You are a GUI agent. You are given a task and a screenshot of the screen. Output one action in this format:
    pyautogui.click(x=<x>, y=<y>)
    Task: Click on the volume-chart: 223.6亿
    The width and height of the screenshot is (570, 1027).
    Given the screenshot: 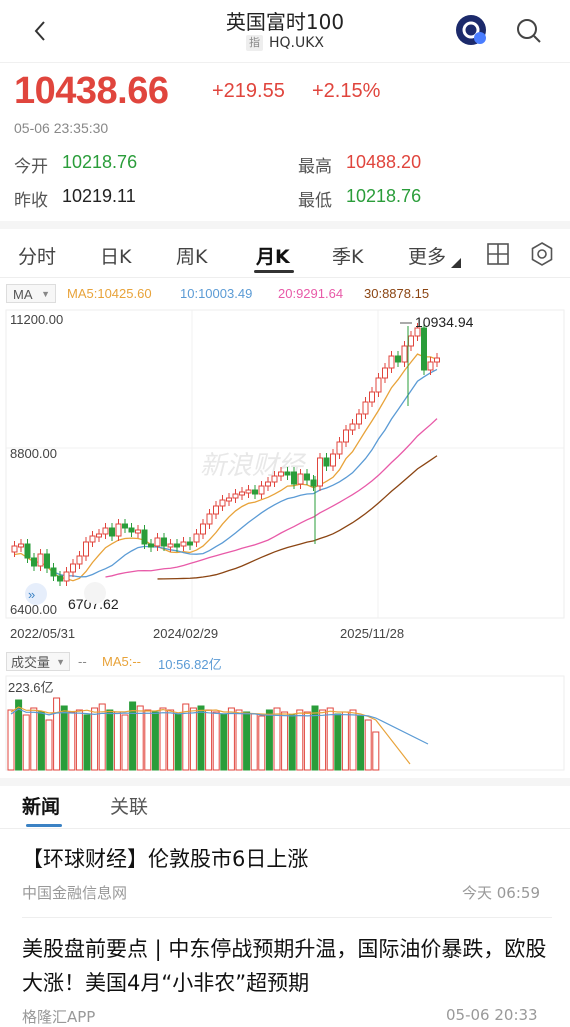 What is the action you would take?
    pyautogui.click(x=285, y=724)
    